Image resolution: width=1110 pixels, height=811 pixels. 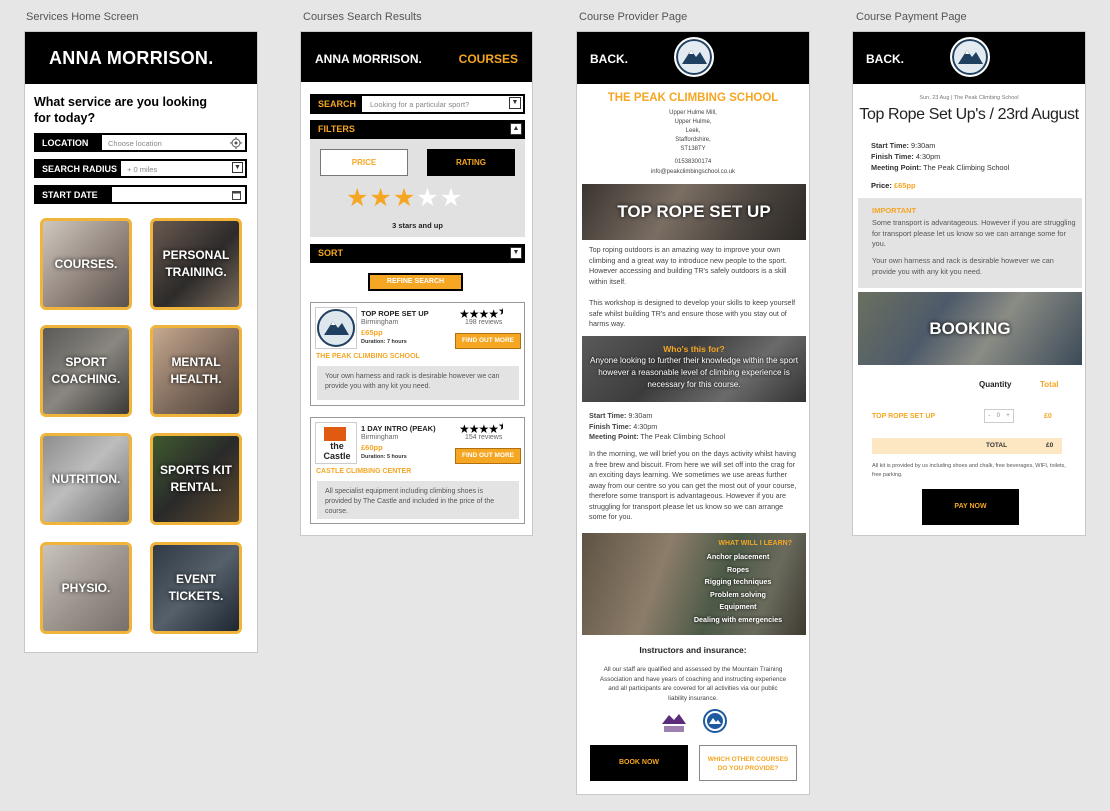 What do you see at coordinates (694, 212) in the screenshot?
I see `course-banner: TOP ROPE SET UP` at bounding box center [694, 212].